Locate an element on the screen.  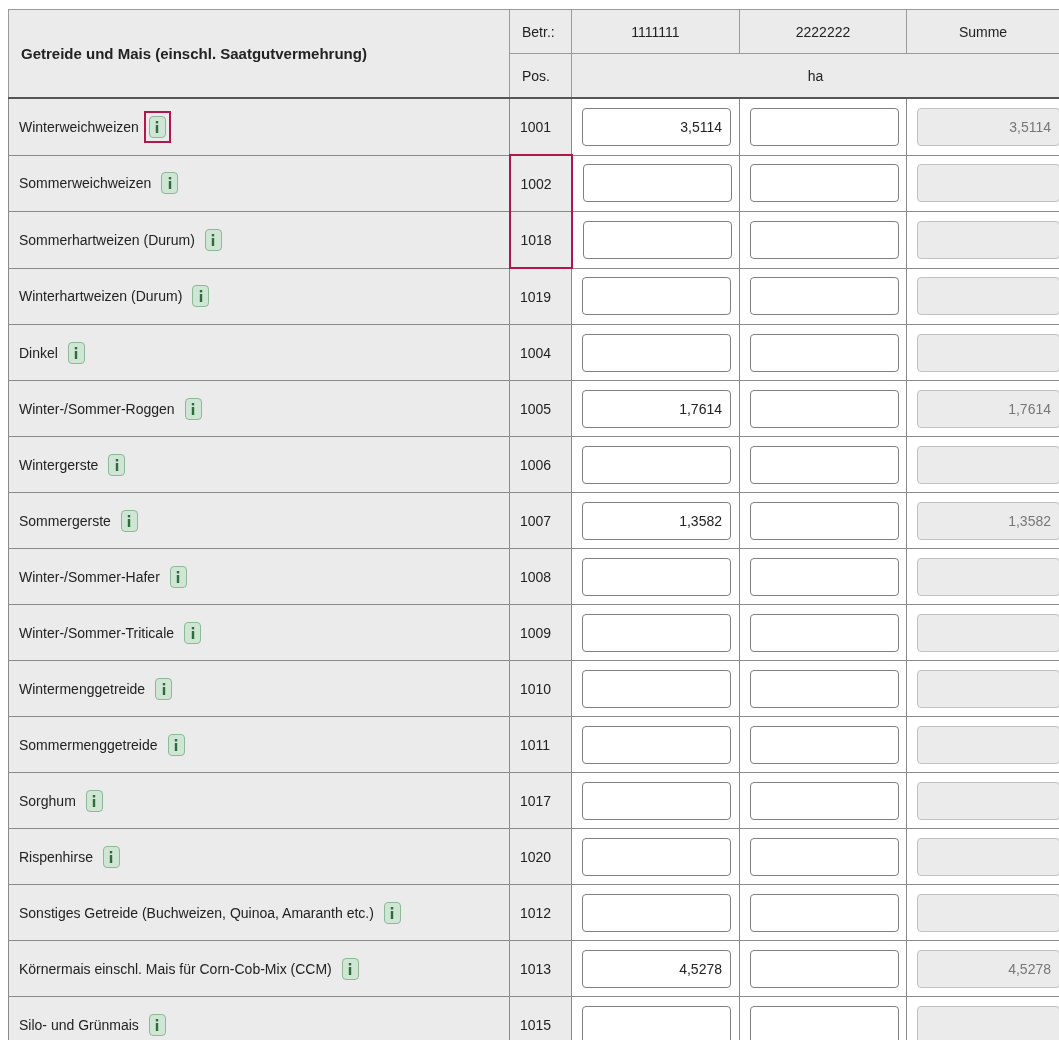
crop-name: Sommergerste is located at coordinates (65, 520).